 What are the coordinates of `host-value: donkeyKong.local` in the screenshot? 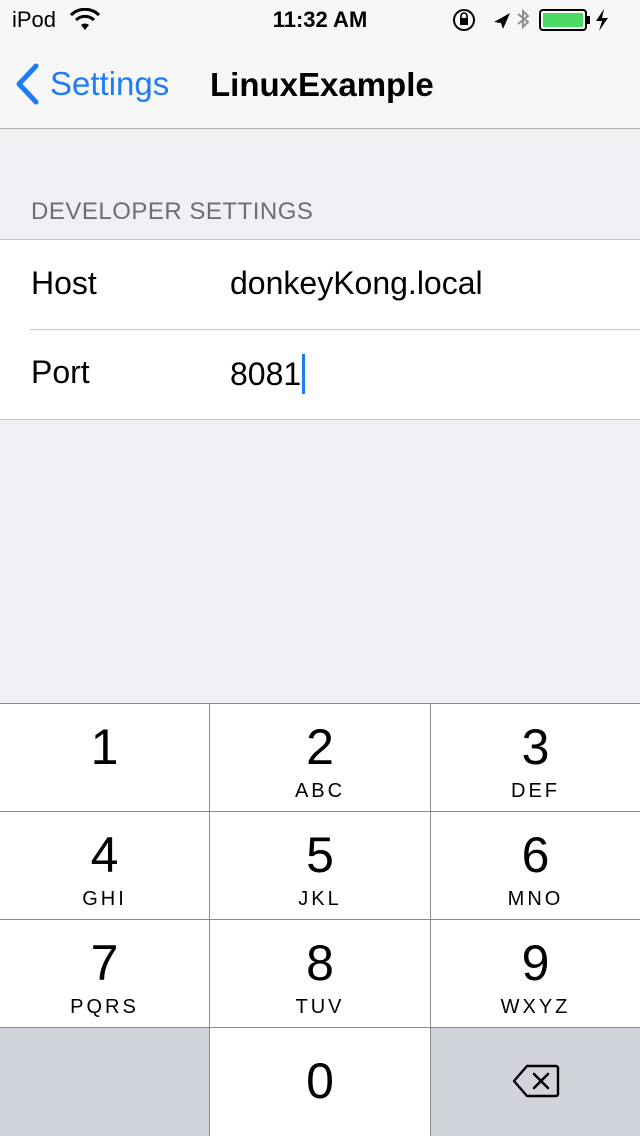 It's located at (356, 283).